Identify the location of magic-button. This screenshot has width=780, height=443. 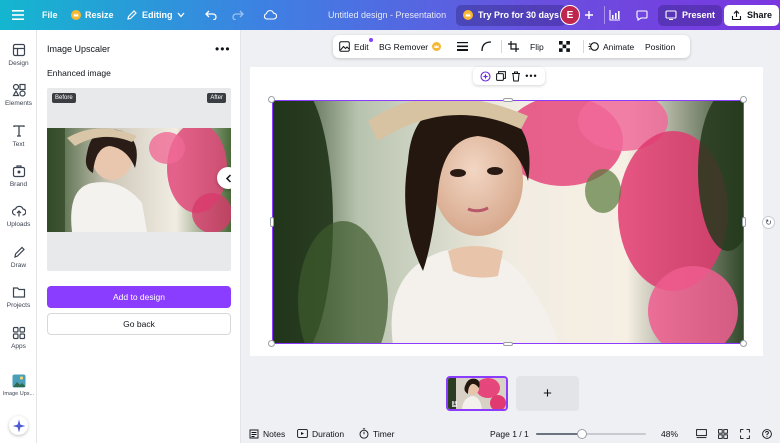
(18, 425).